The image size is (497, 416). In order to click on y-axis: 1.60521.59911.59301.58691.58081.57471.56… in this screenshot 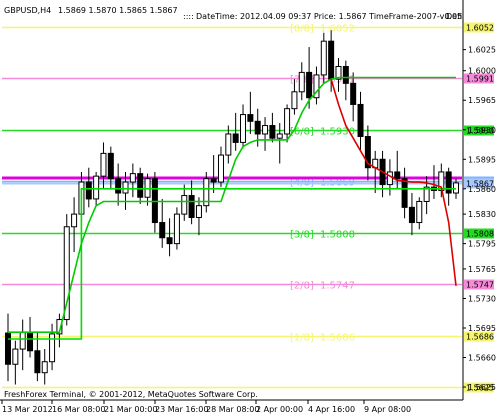, I will do `click(479, 207)`.